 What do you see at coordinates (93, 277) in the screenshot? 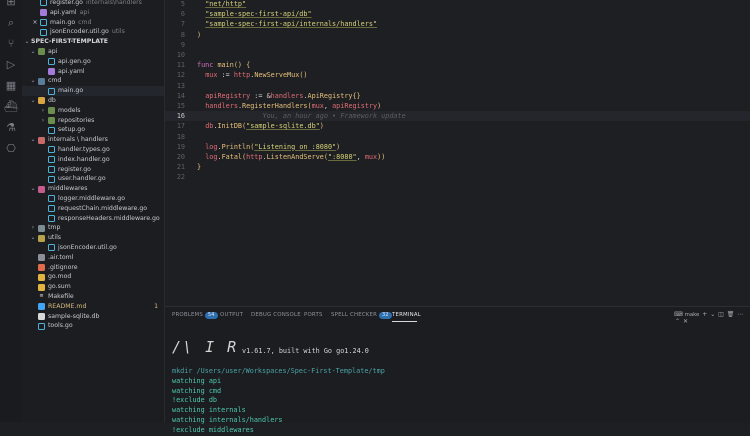
I see `explorer-item: go.mod` at bounding box center [93, 277].